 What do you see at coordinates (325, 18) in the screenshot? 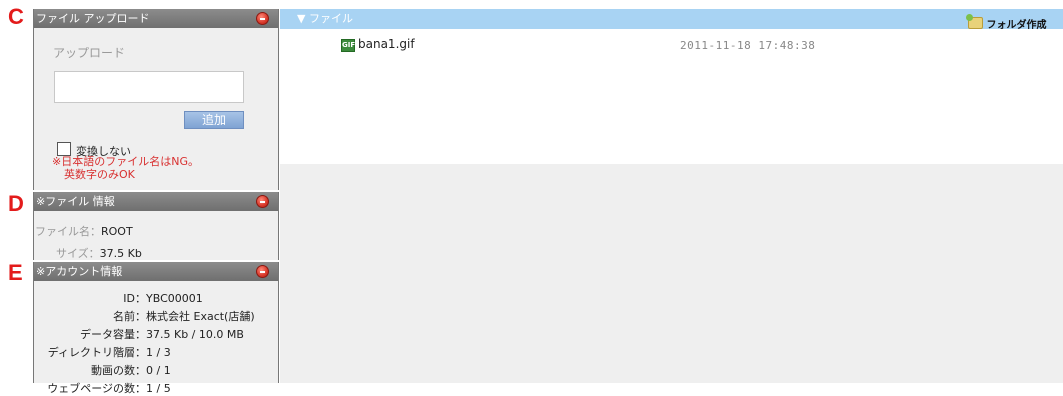
I see `file-list-title: ▼ ファイル` at bounding box center [325, 18].